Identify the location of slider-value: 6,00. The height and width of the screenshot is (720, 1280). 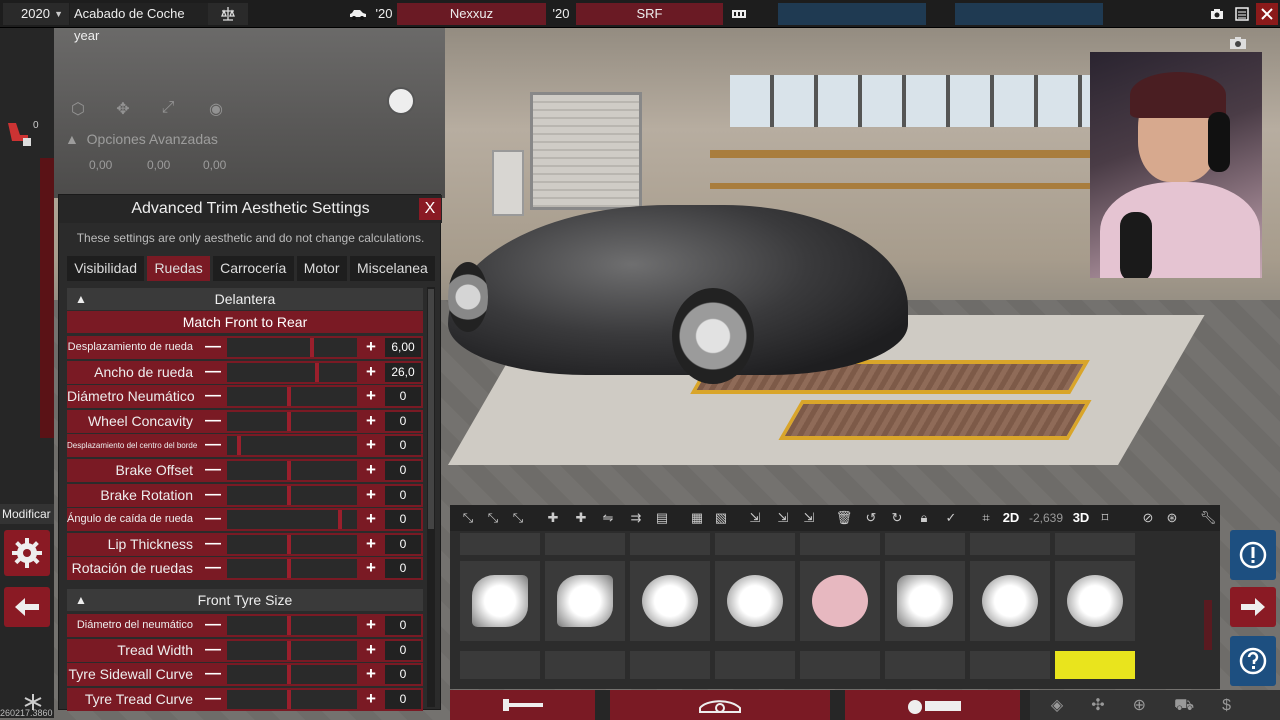
(403, 347).